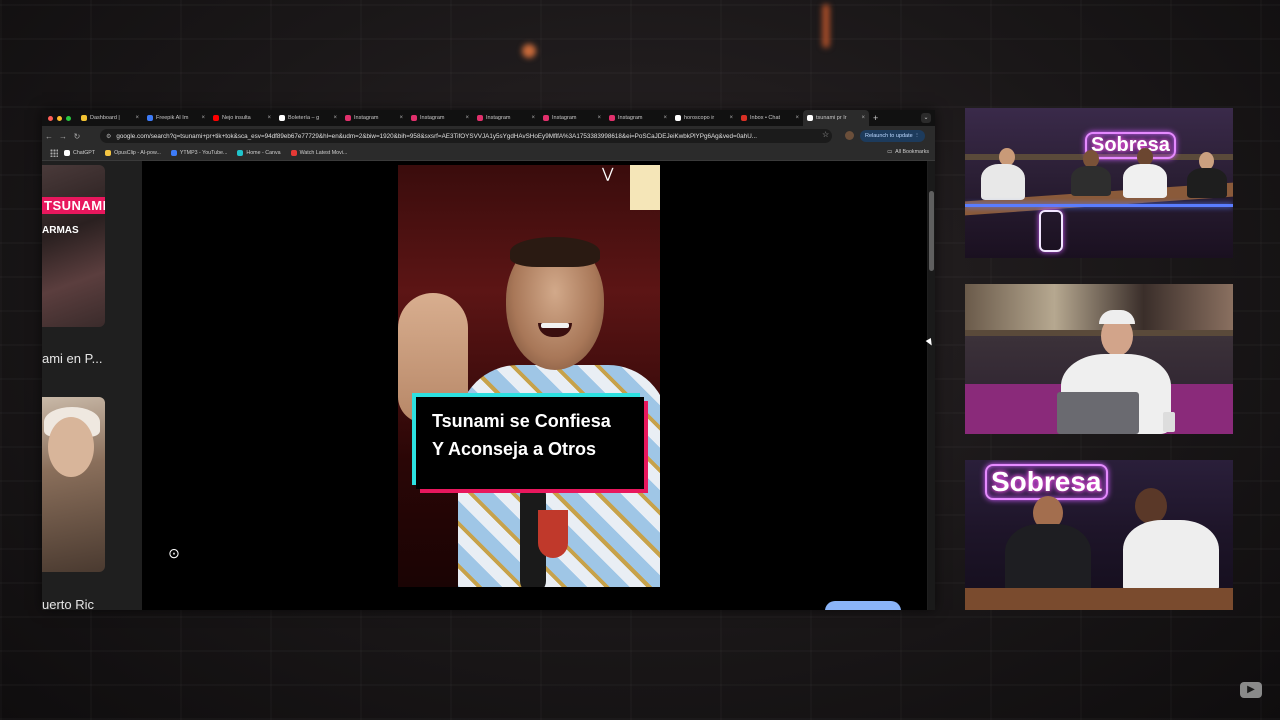 This screenshot has width=1280, height=720. What do you see at coordinates (236, 118) in the screenshot?
I see `tab-label: Ñejo insulta` at bounding box center [236, 118].